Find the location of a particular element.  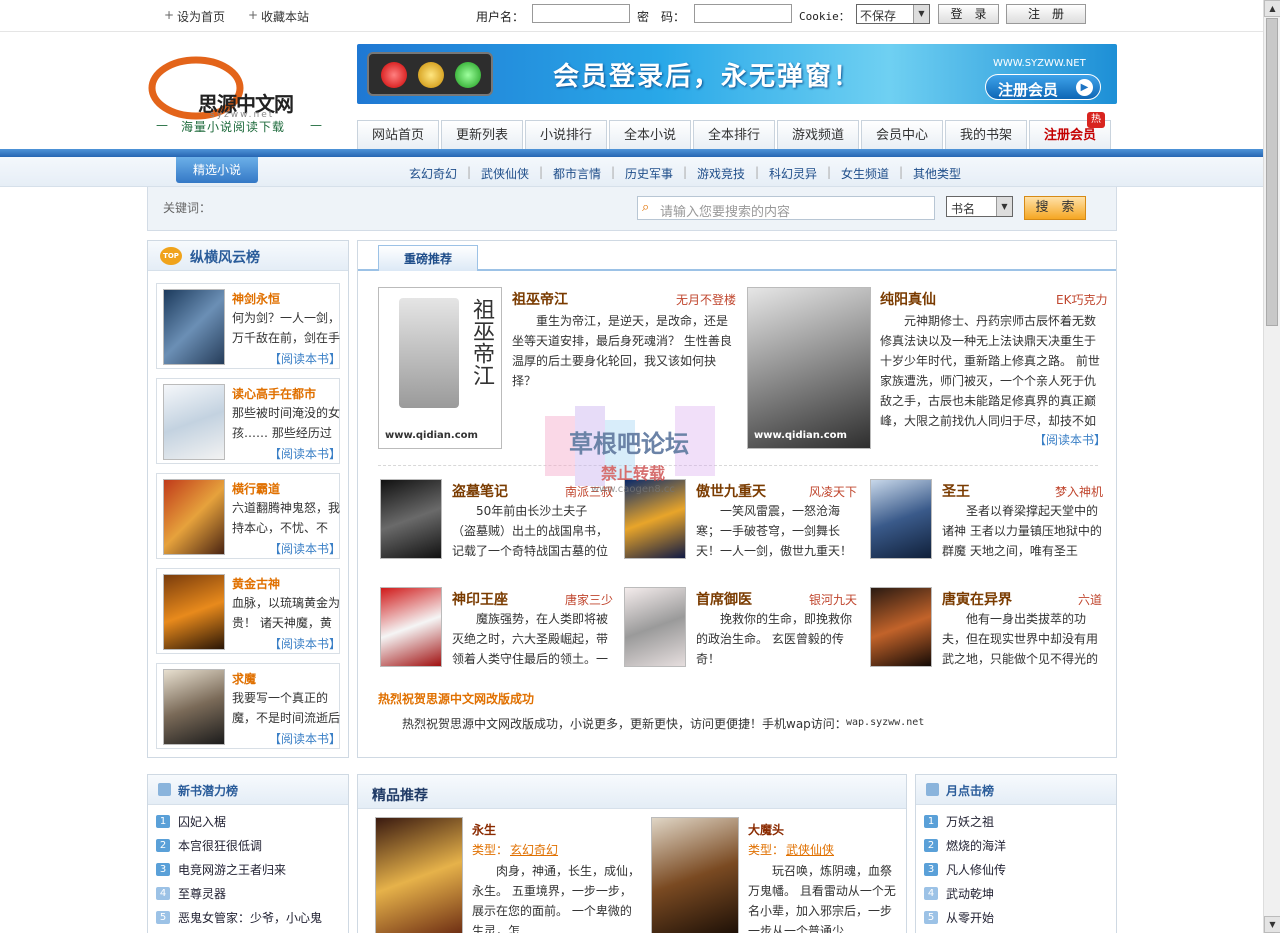

category-wuxia: 武侠仙侠 is located at coordinates (505, 173).